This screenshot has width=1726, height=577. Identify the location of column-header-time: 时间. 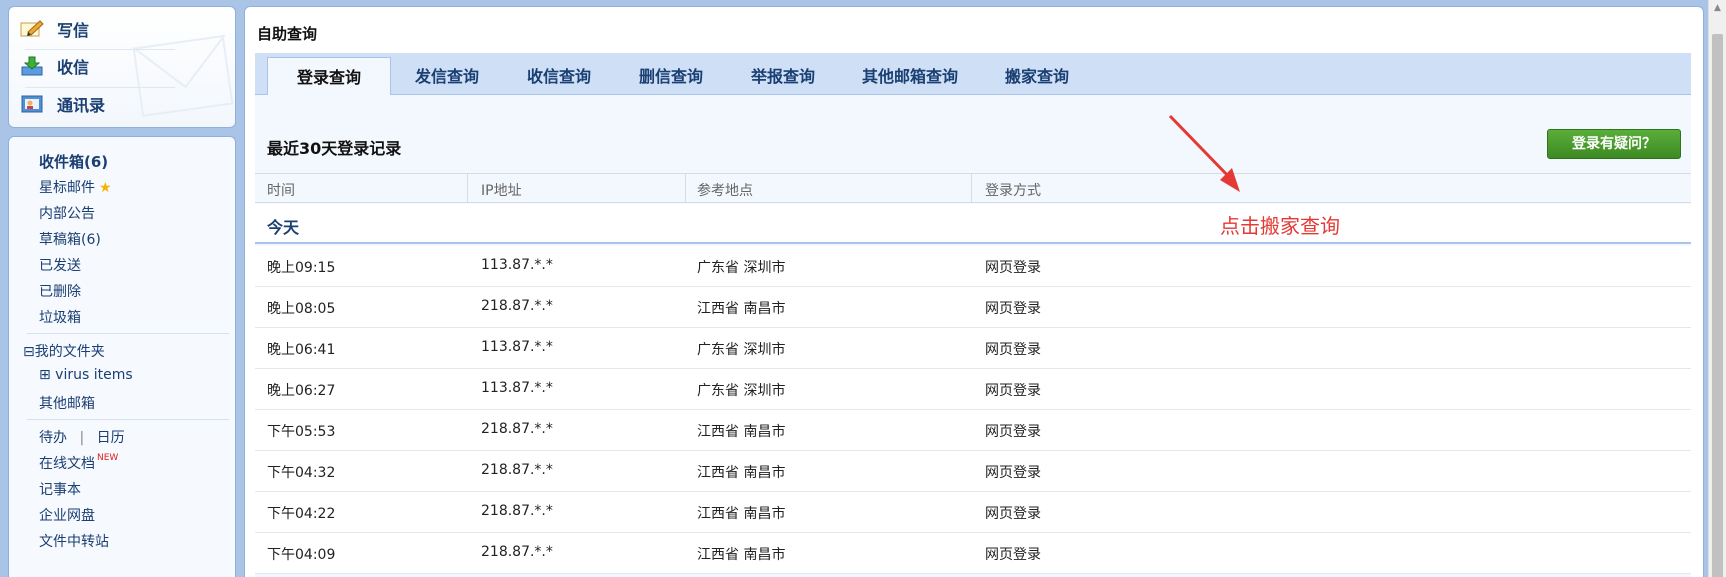
(281, 191).